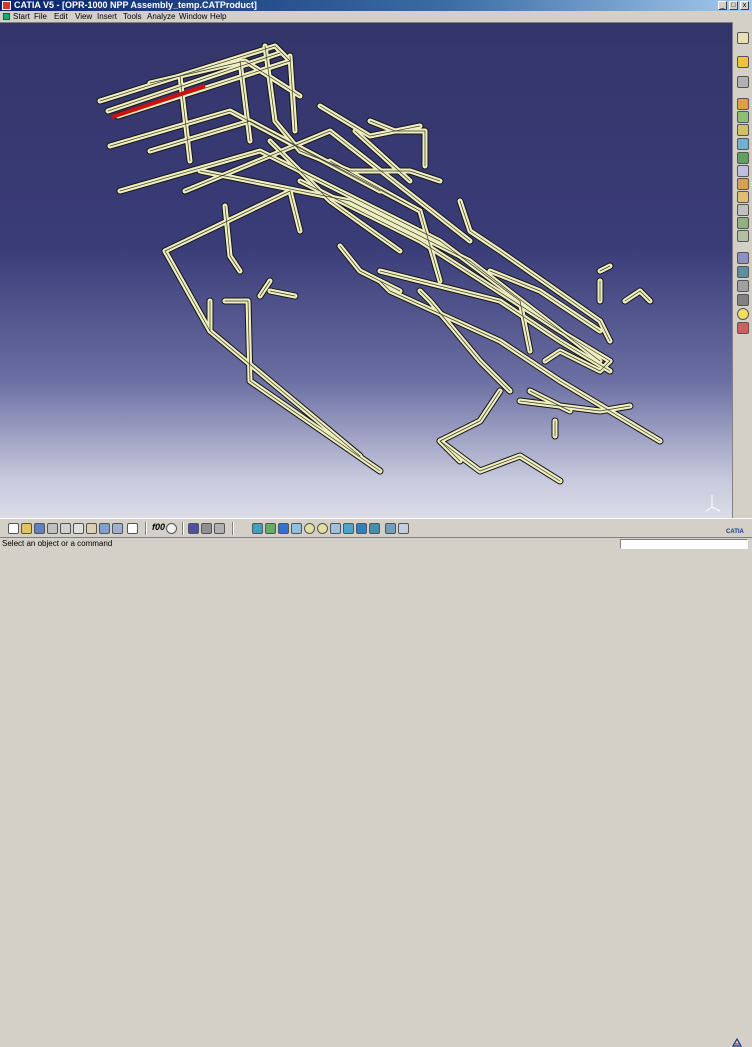  What do you see at coordinates (257, 528) in the screenshot?
I see `fly-mode-icon` at bounding box center [257, 528].